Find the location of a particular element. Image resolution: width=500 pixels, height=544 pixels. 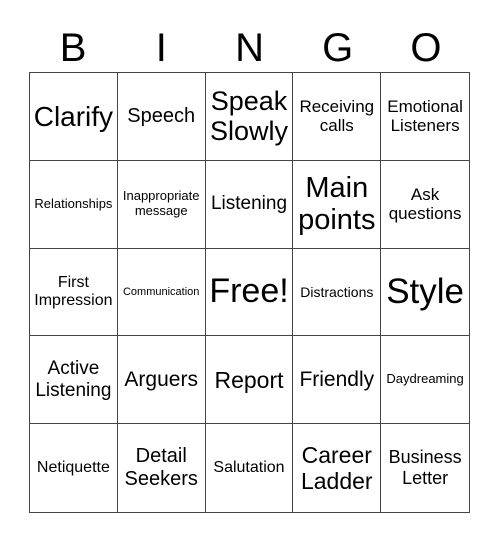

bingo-cell: Business Letter is located at coordinates (425, 468).